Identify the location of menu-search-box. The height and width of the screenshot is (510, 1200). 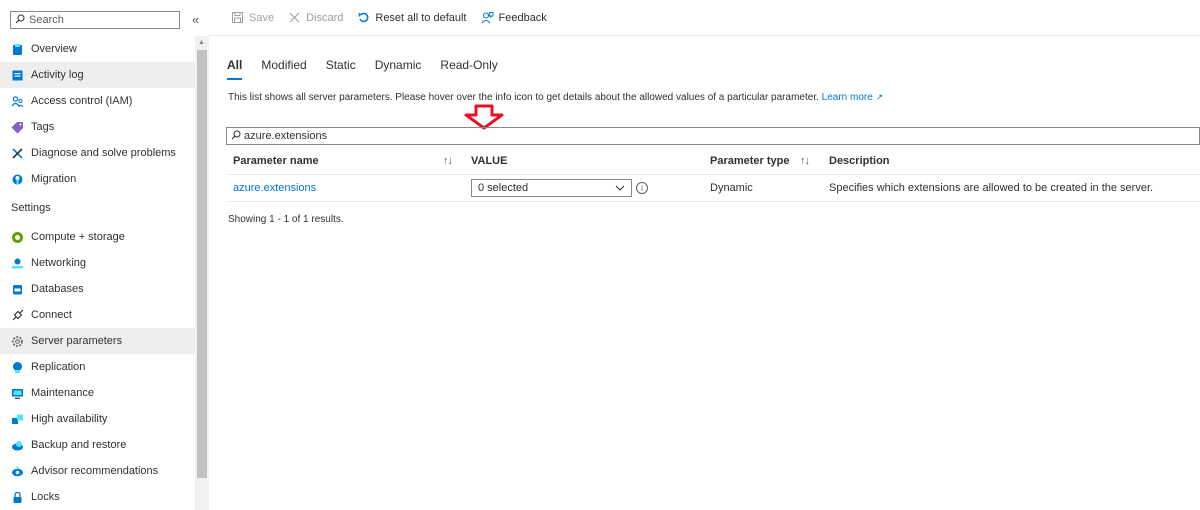
(95, 20).